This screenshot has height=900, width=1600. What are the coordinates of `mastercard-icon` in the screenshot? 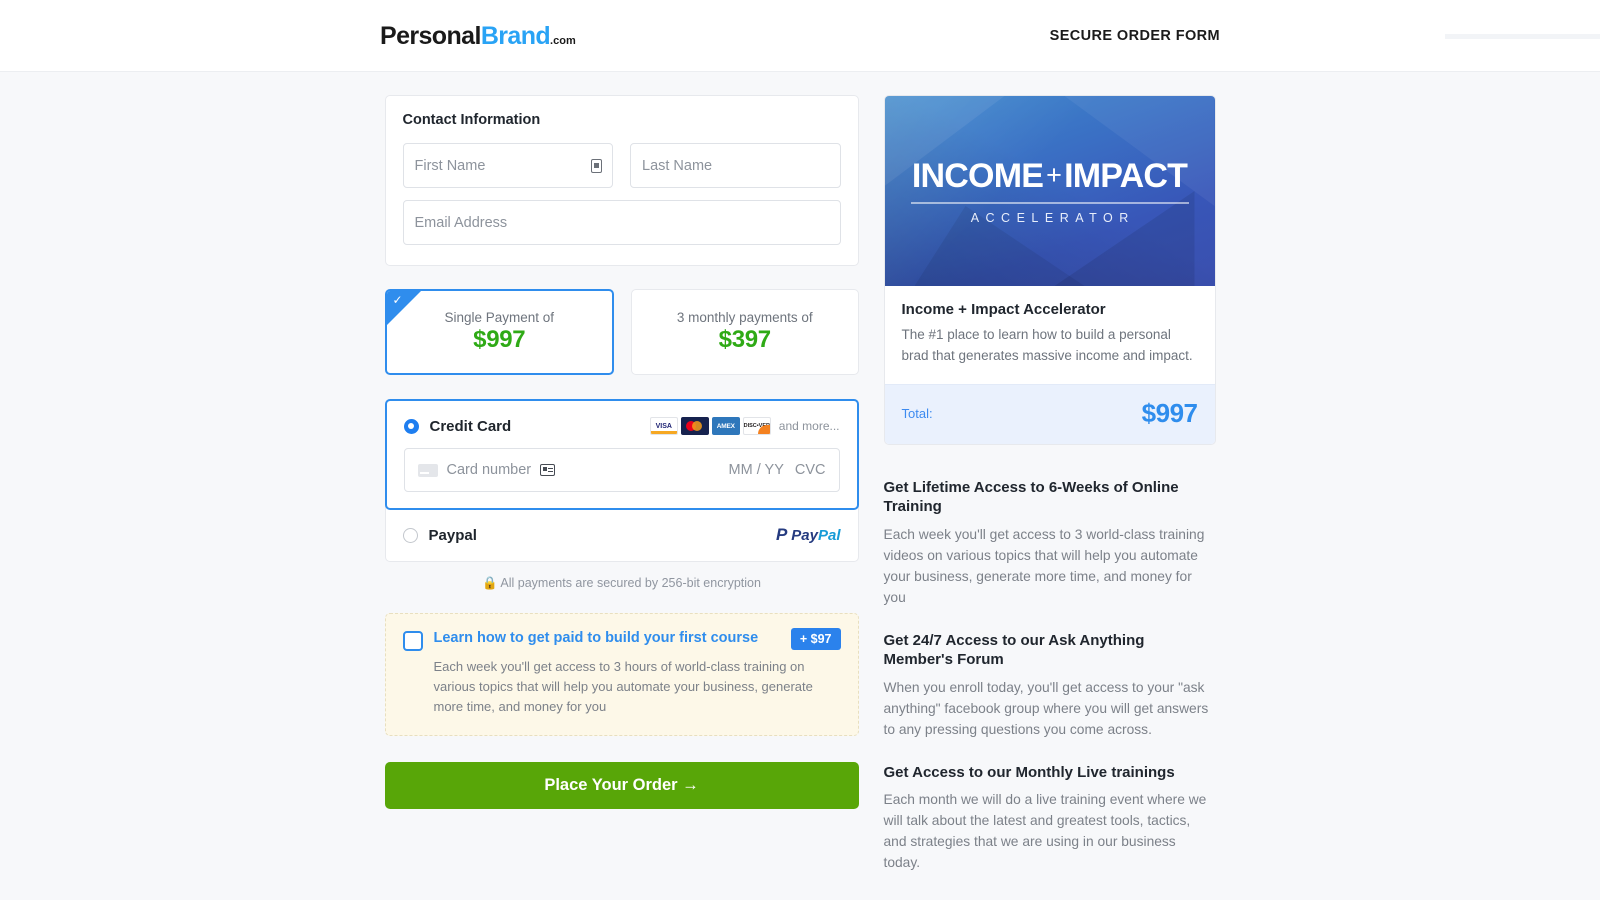 It's located at (694, 426).